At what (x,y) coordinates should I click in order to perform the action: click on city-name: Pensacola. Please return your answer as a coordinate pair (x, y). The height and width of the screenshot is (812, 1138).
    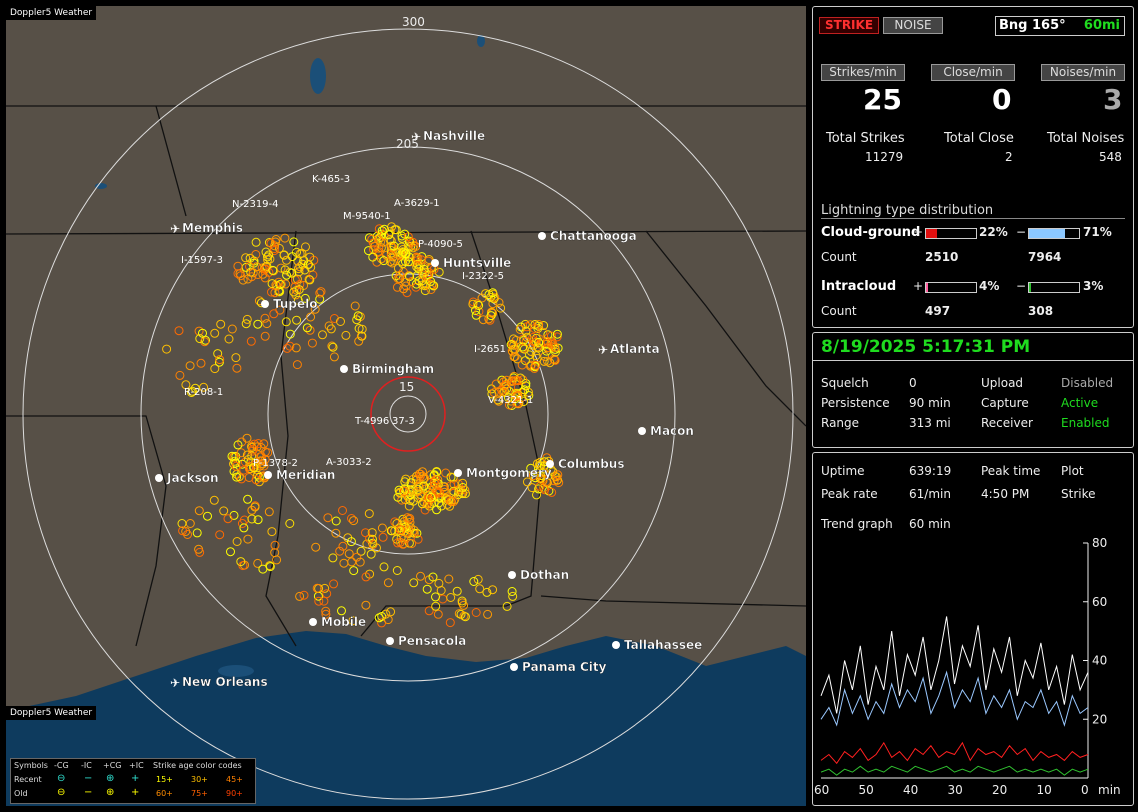
    Looking at the image, I should click on (432, 641).